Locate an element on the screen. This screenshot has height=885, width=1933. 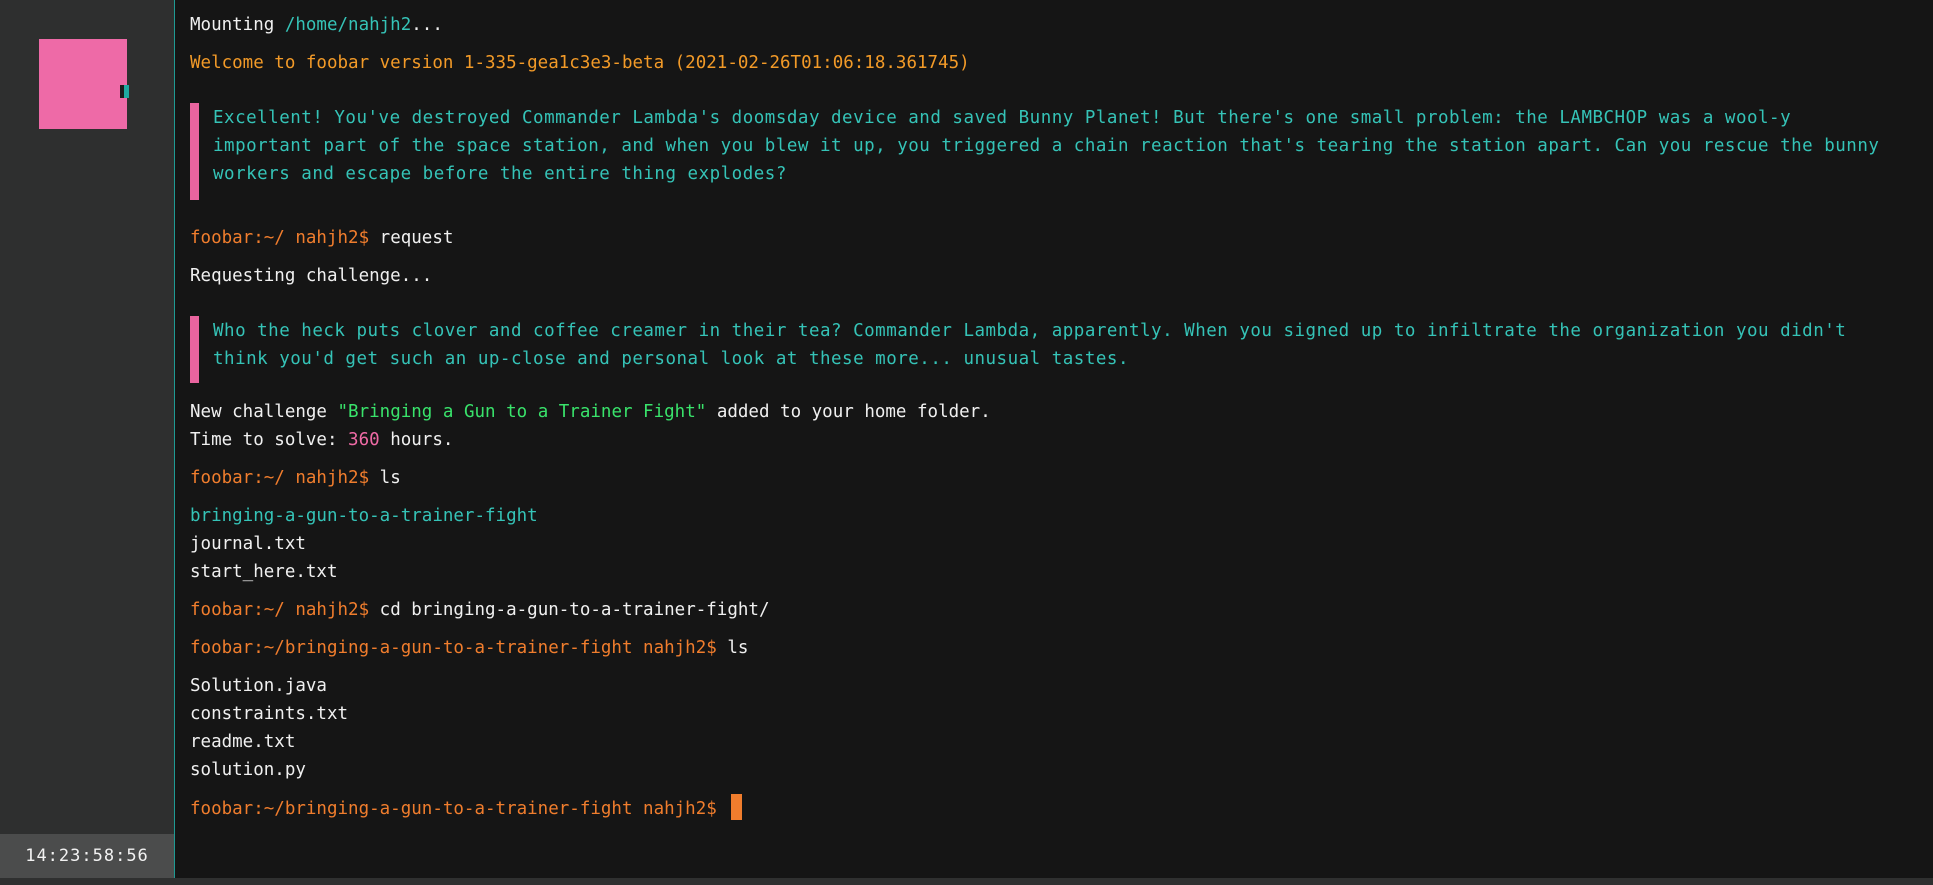
avatar is located at coordinates (84, 84).